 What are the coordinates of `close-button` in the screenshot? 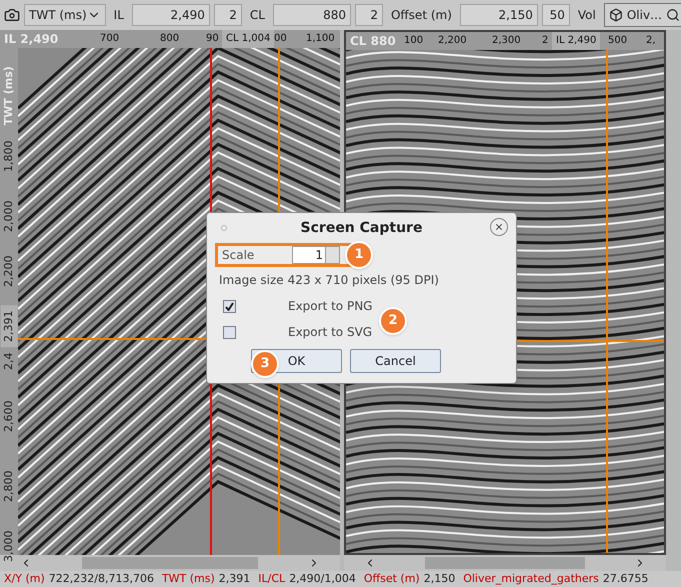 It's located at (499, 227).